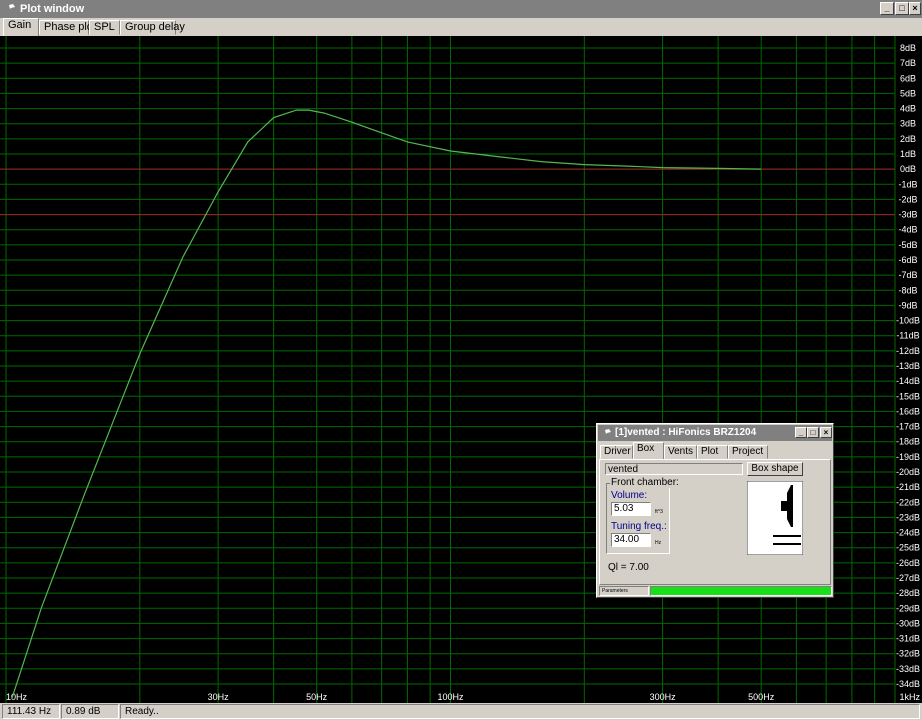  Describe the element at coordinates (907, 260) in the screenshot. I see `y-tick-label: -6dB` at that location.